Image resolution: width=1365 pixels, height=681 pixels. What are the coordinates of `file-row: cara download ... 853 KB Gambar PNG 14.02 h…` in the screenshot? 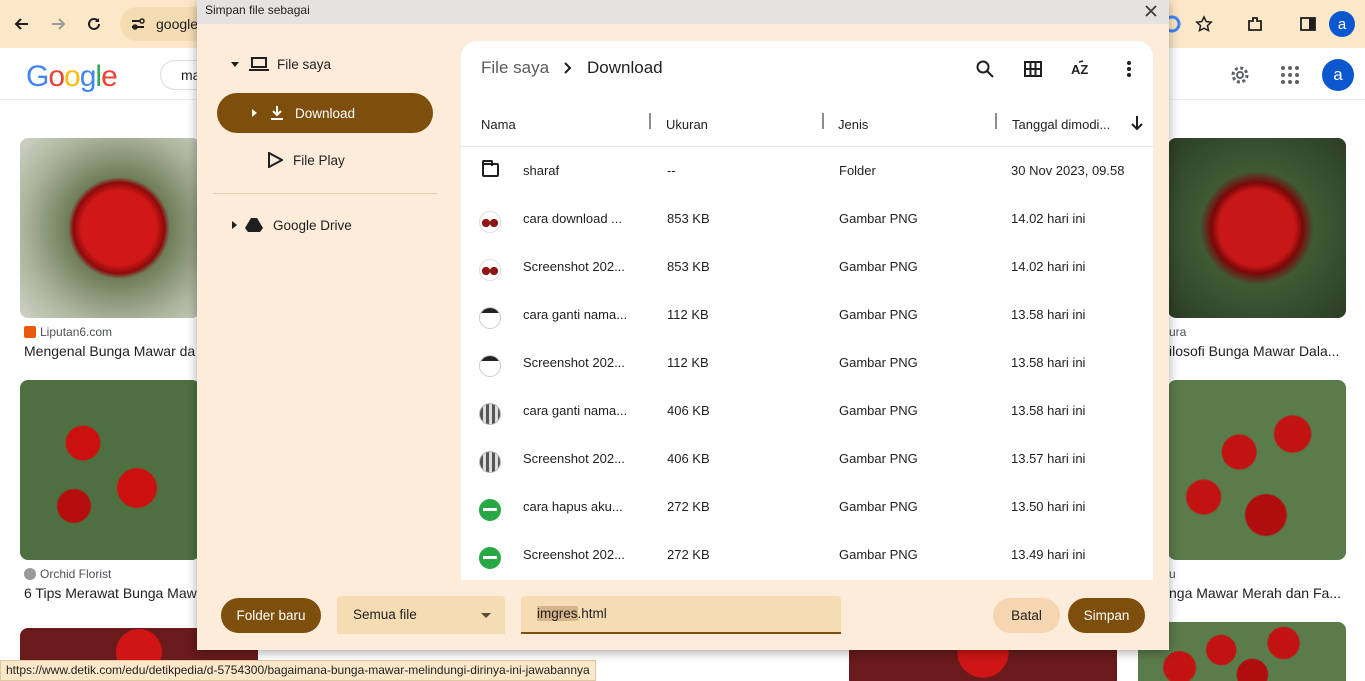 It's located at (807, 219).